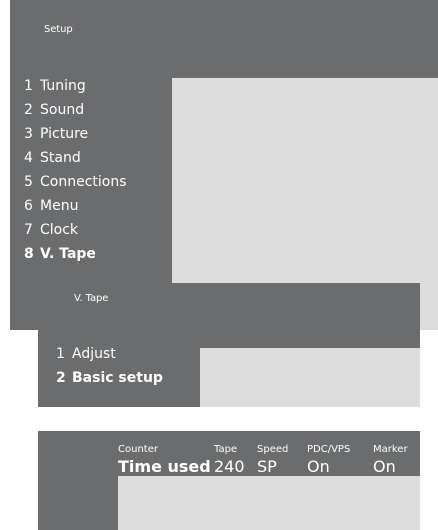 This screenshot has width=438, height=530. What do you see at coordinates (83, 182) in the screenshot?
I see `menu-item-label: Connections` at bounding box center [83, 182].